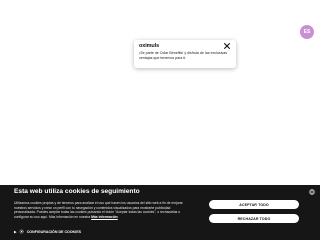  Describe the element at coordinates (104, 217) in the screenshot. I see `more-info-link: Más información` at that location.